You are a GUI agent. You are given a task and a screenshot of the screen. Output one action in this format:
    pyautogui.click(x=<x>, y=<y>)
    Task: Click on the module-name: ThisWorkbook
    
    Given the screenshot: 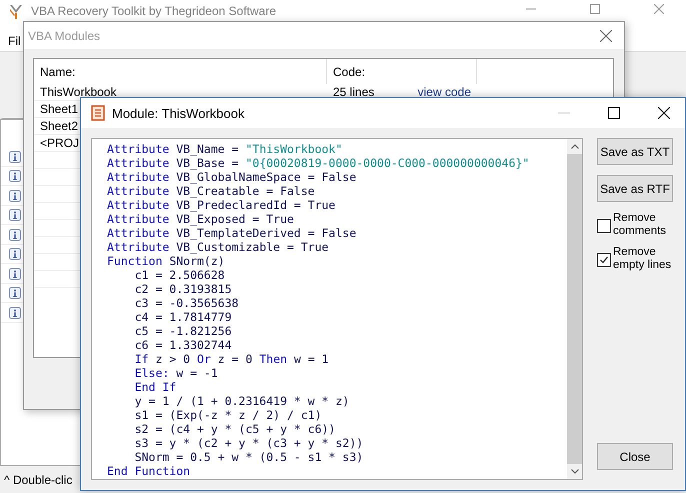 What is the action you would take?
    pyautogui.click(x=78, y=92)
    